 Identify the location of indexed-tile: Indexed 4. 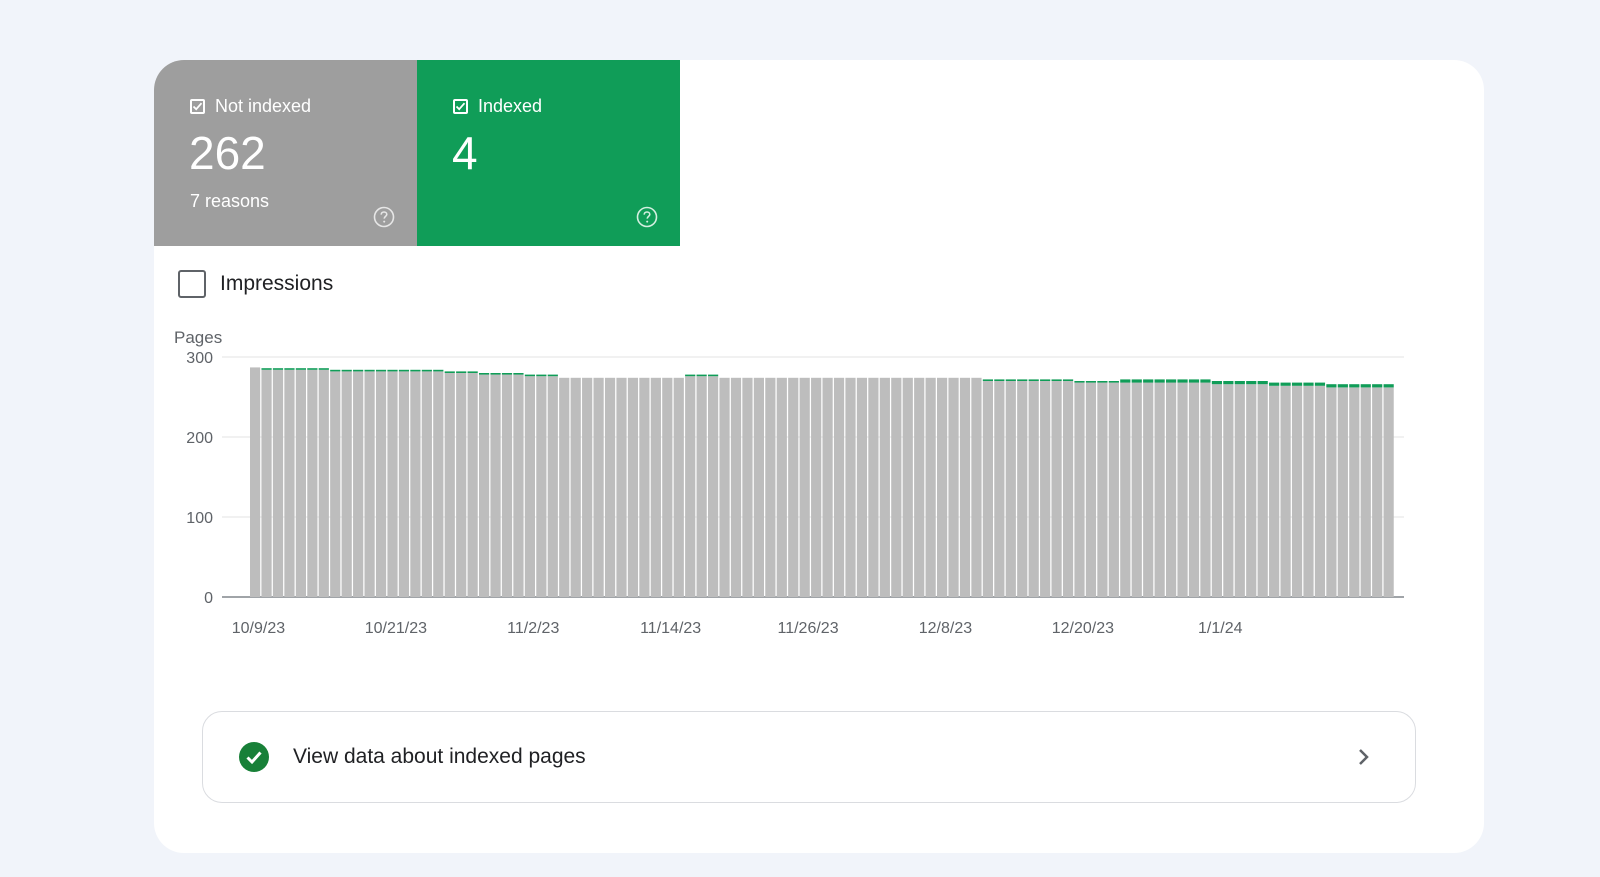
(548, 153).